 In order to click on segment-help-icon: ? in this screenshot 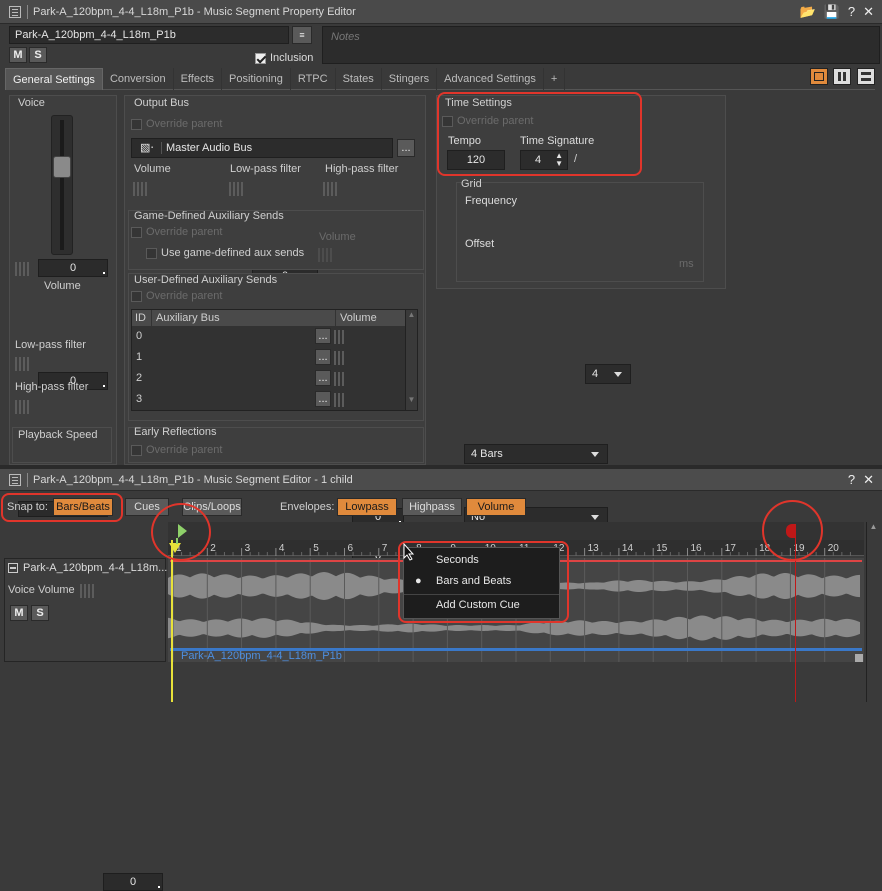, I will do `click(851, 480)`.